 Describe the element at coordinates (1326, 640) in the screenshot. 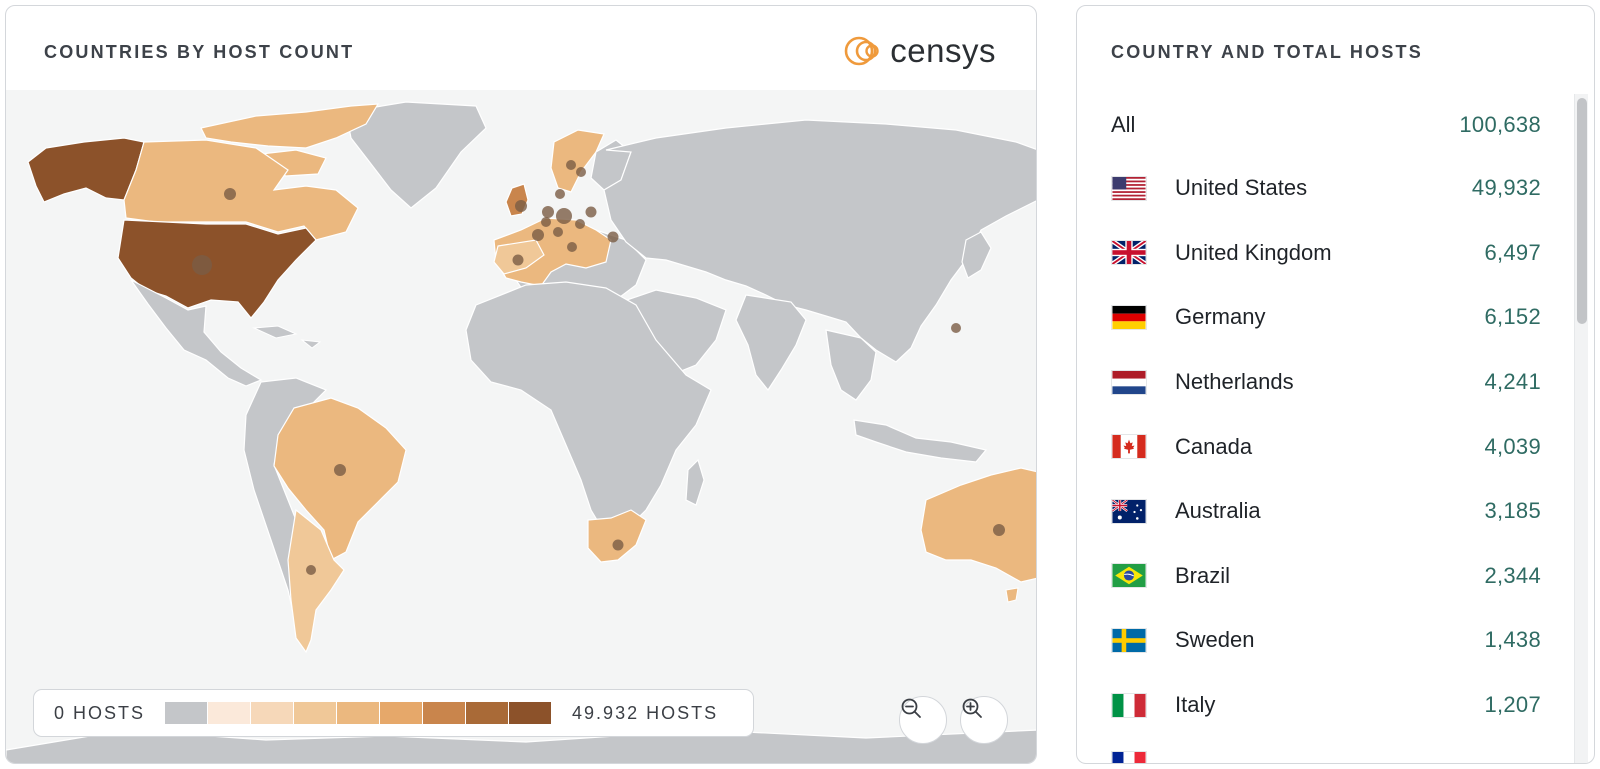

I see `list-item-sweden: Sweden 1,438` at that location.